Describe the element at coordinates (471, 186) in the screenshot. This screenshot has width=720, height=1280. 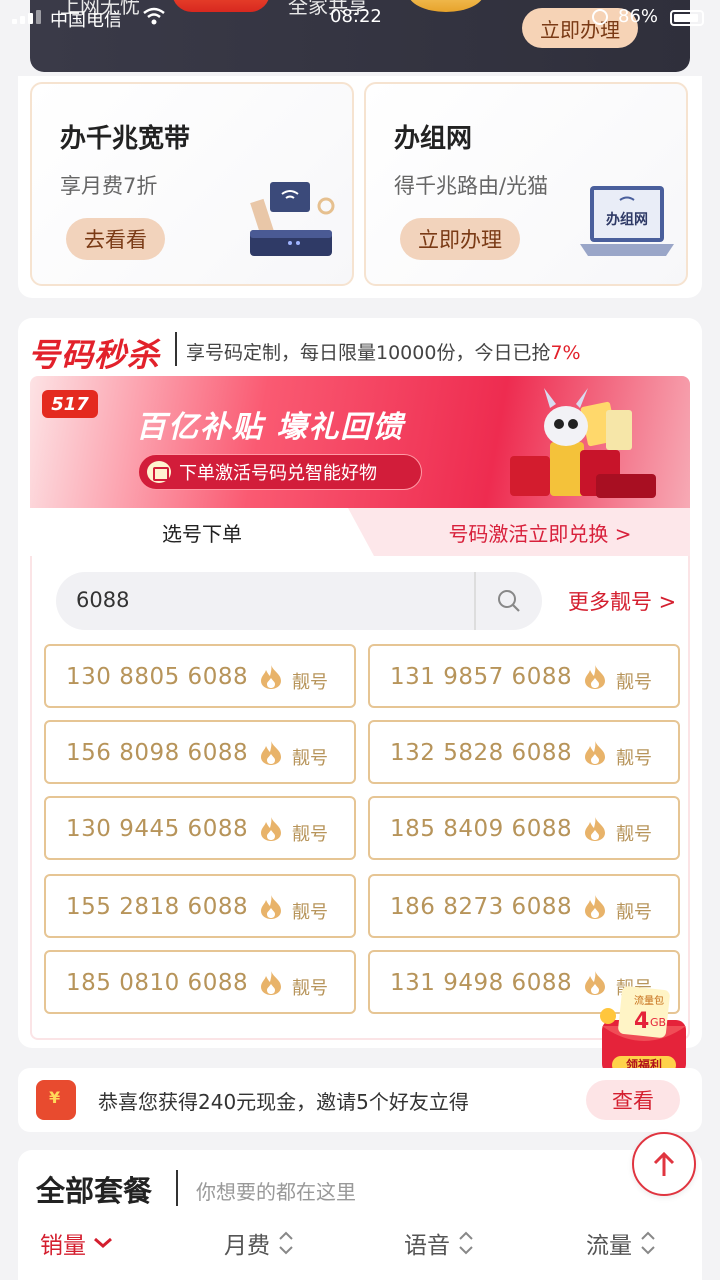
I see `card-subtitle: 得千兆路由/光猫` at that location.